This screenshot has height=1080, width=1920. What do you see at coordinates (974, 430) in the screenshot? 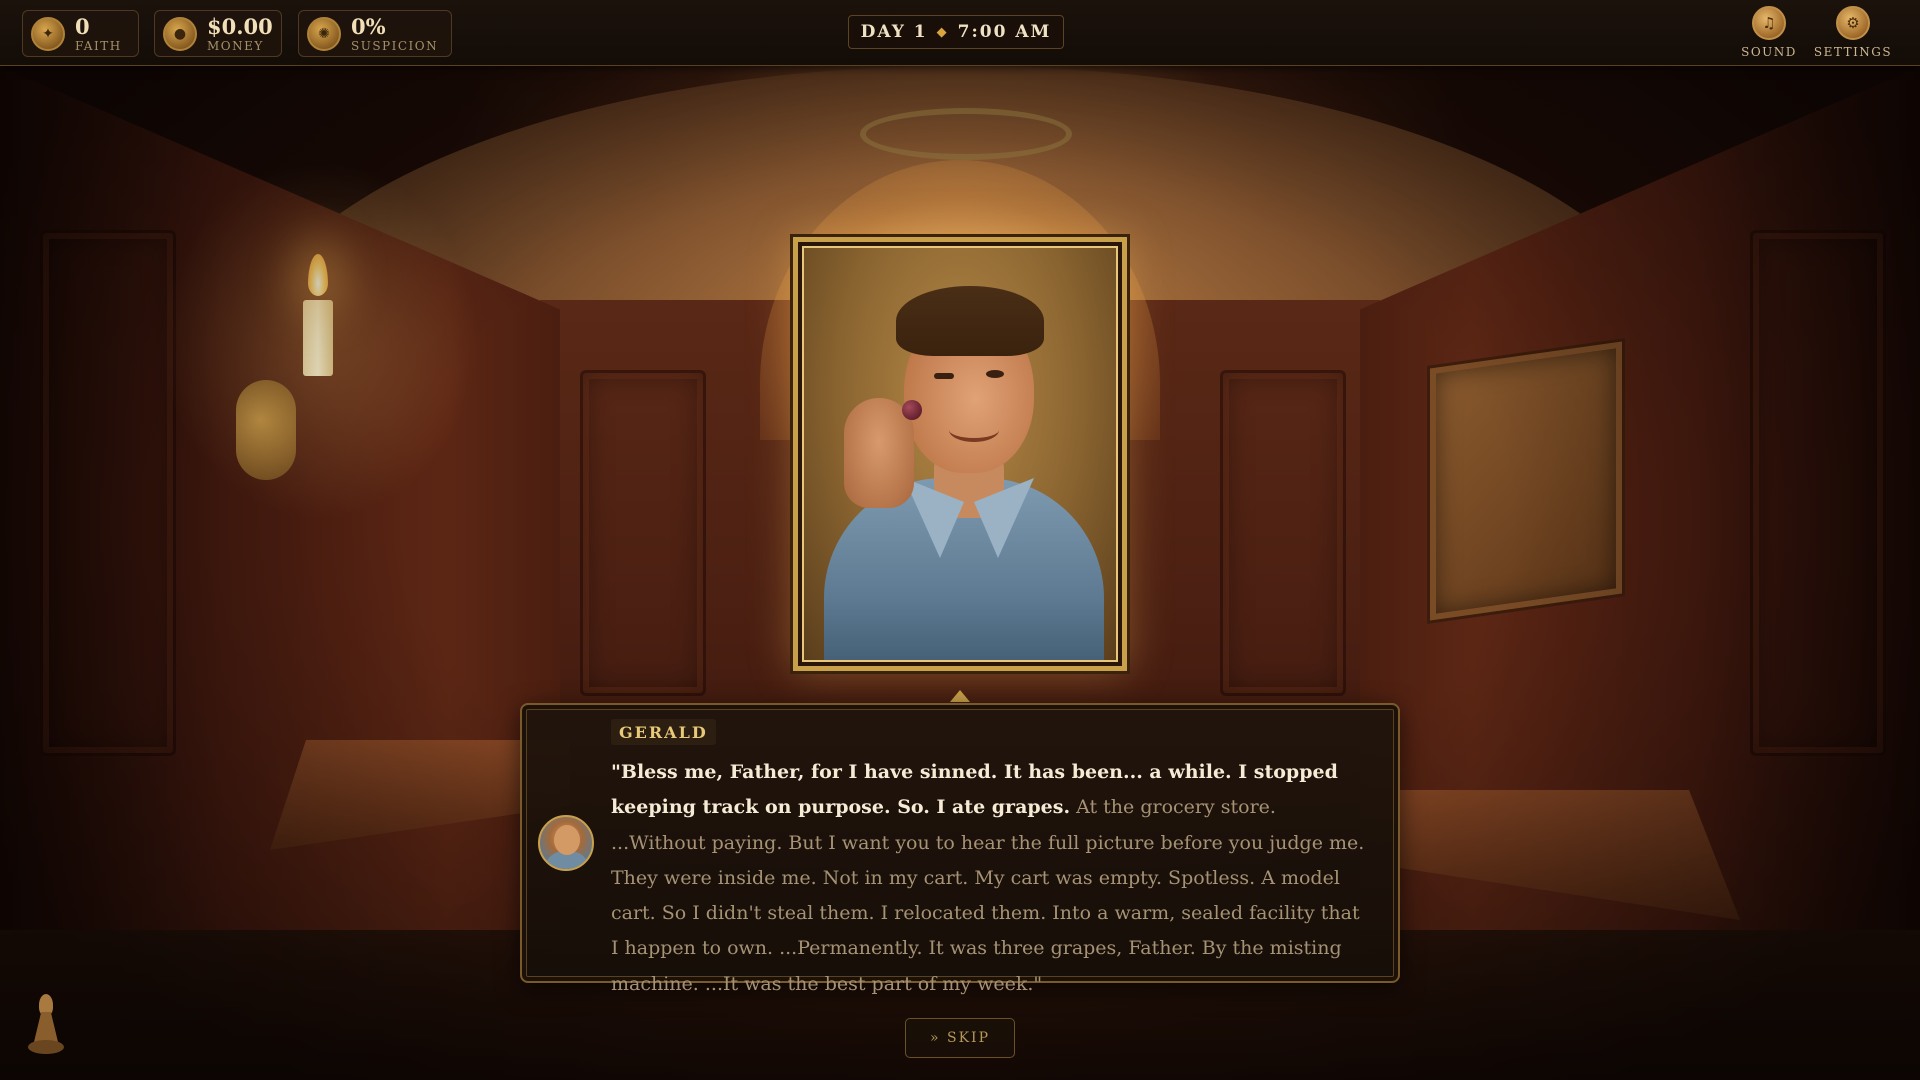
I see `portrait-smile` at bounding box center [974, 430].